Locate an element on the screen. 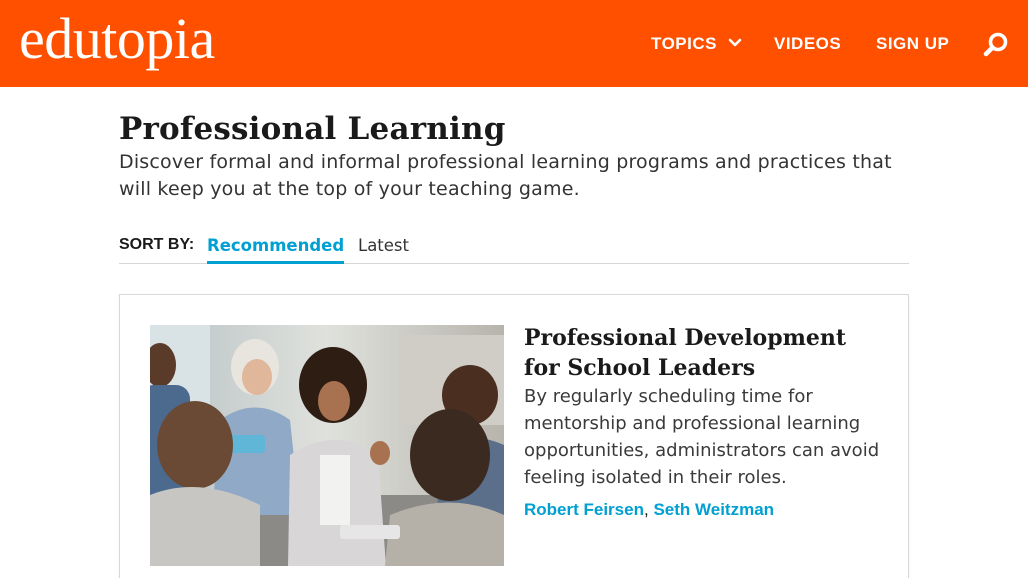 The height and width of the screenshot is (578, 1028). nav-videos: VIDEOS is located at coordinates (807, 44).